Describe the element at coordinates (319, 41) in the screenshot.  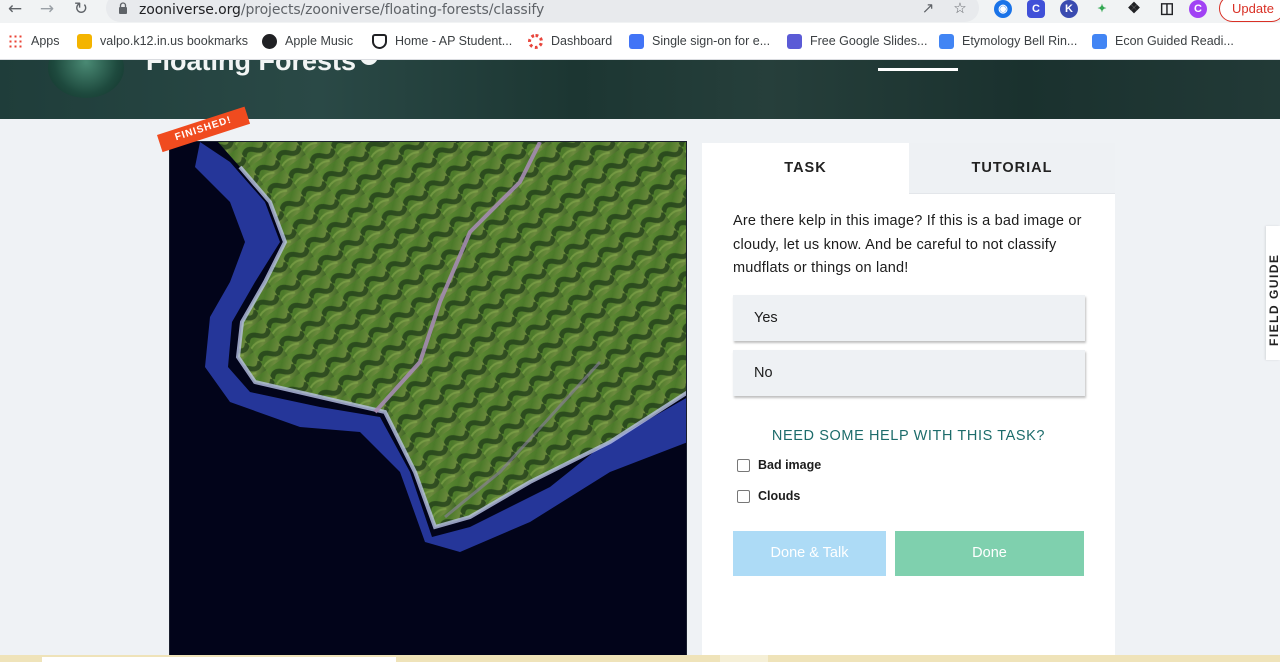
I see `bookmark-label: Apple Music` at that location.